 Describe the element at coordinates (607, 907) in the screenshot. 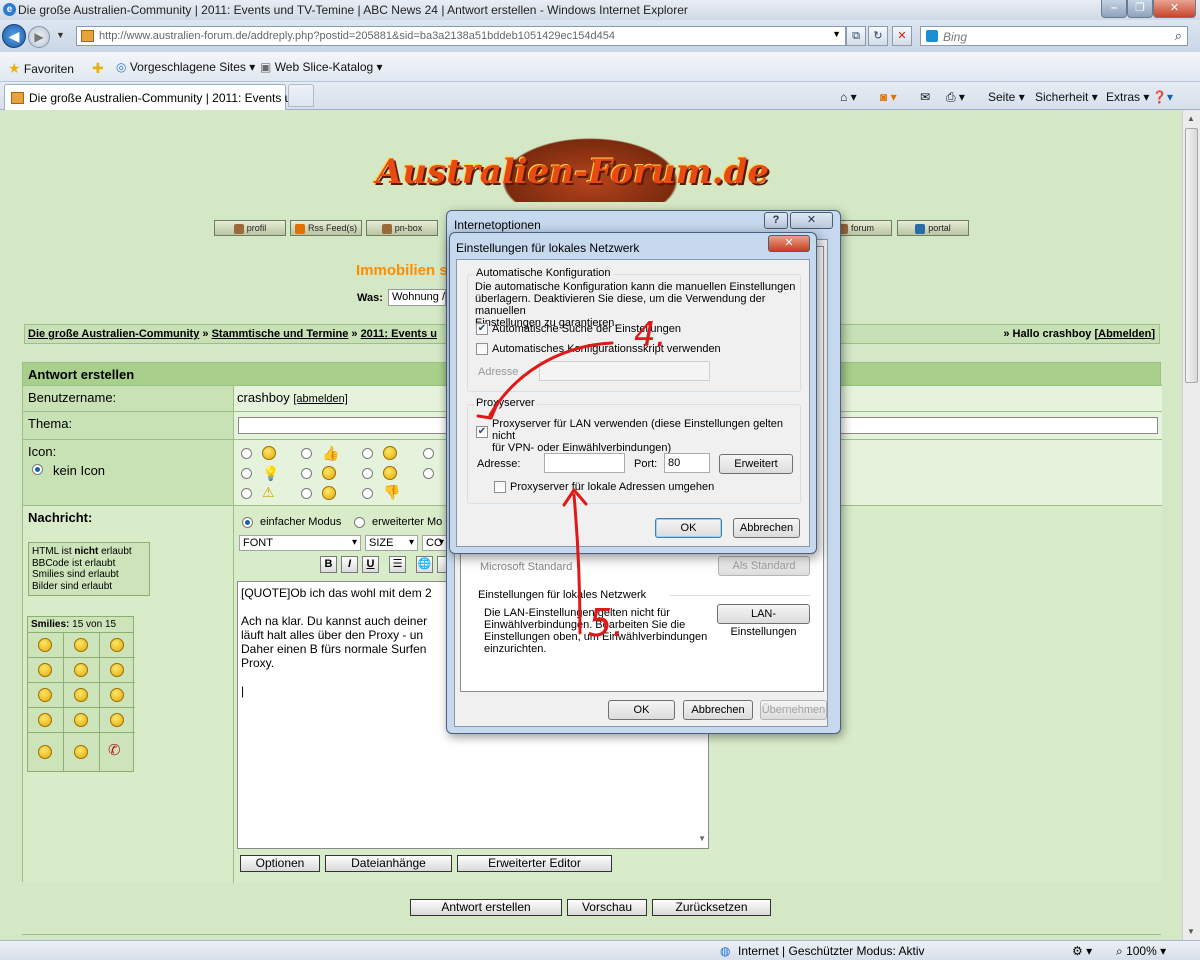

I see `preview-button: Vorschau` at that location.